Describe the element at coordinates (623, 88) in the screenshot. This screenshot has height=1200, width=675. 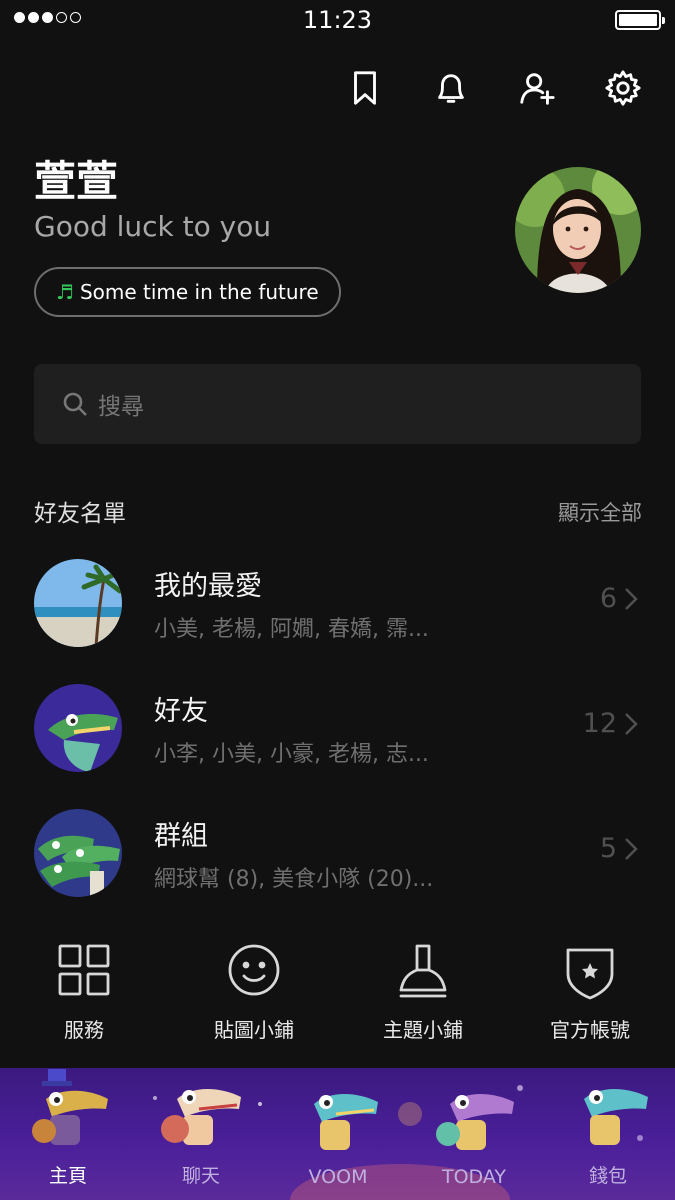
I see `gear-icon` at that location.